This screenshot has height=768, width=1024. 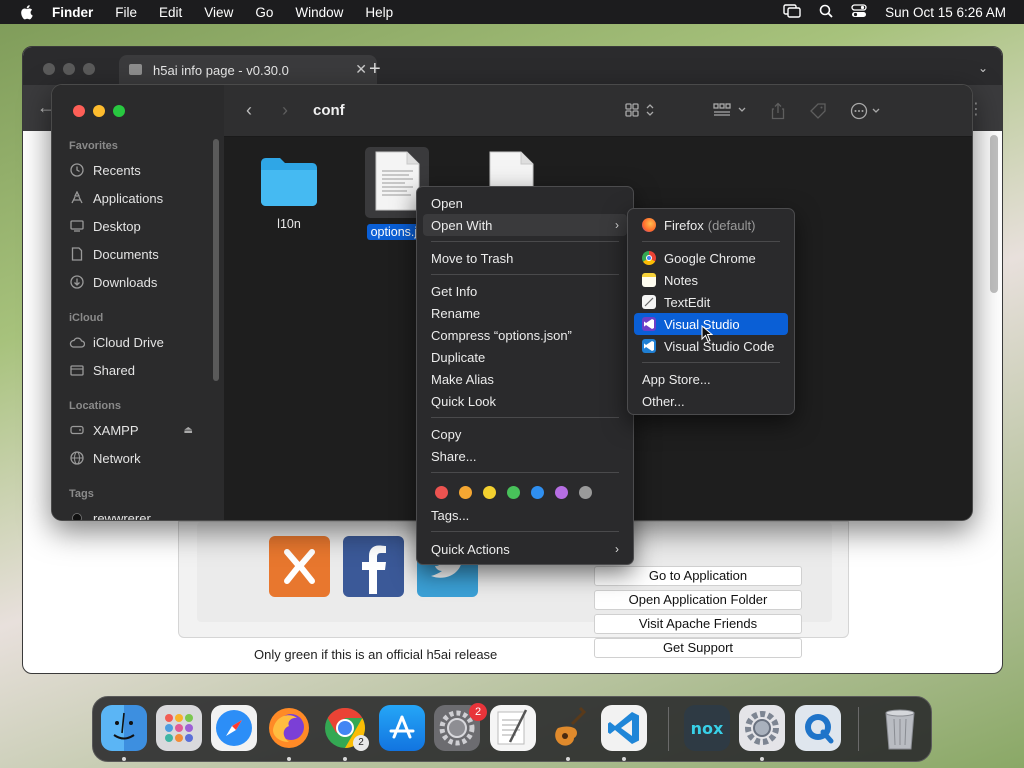 What do you see at coordinates (945, 12) in the screenshot?
I see `menu-clock: Sun Oct 15 6:26 AM` at bounding box center [945, 12].